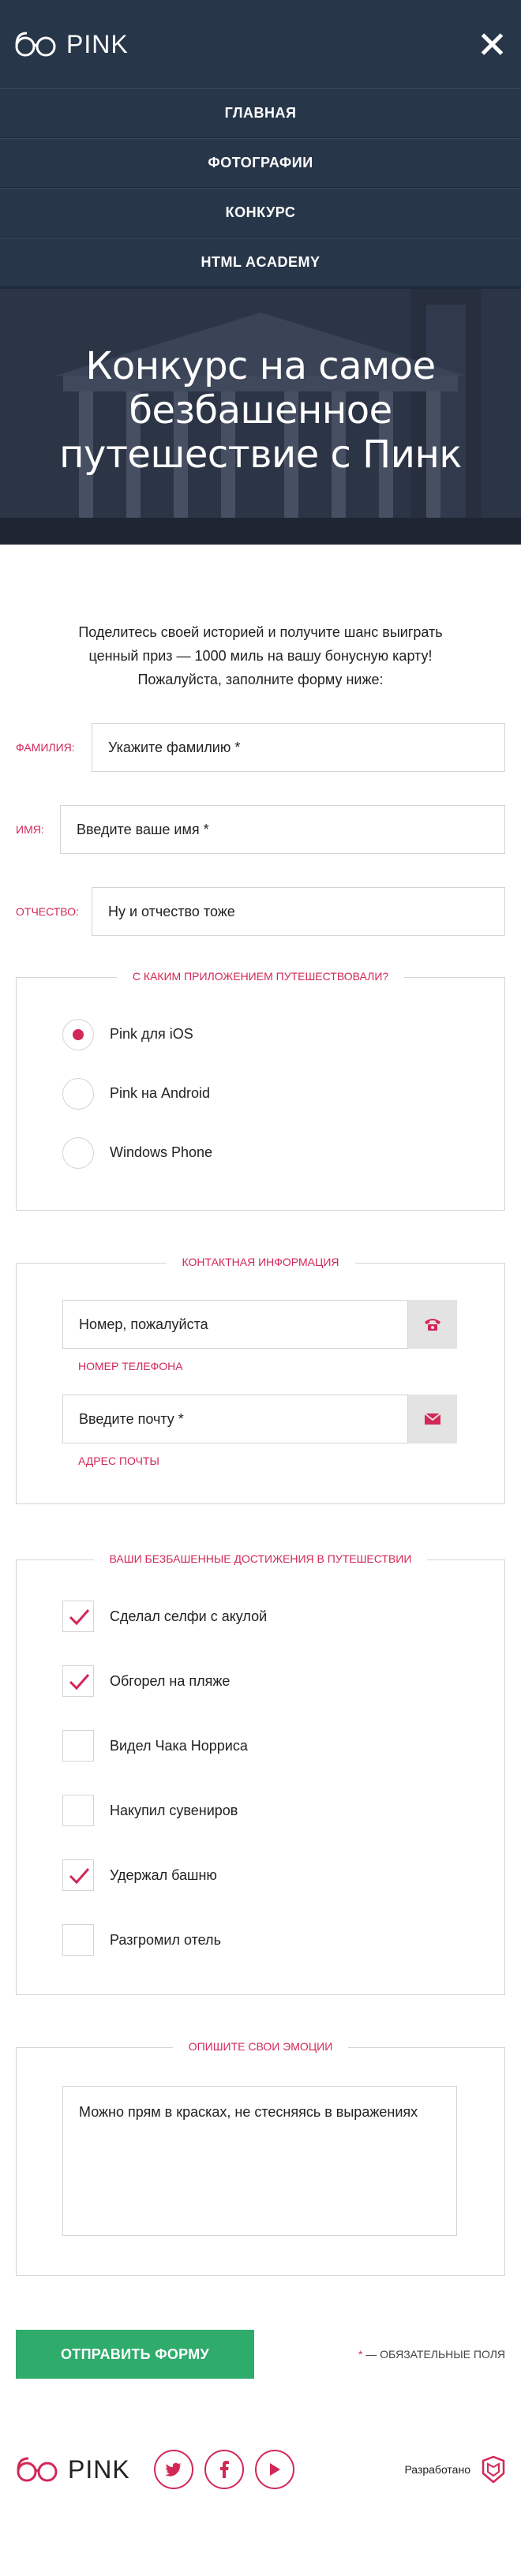 This screenshot has width=521, height=2576. What do you see at coordinates (48, 911) in the screenshot?
I see `patronymic-label: ОТЧЕСТВО:` at bounding box center [48, 911].